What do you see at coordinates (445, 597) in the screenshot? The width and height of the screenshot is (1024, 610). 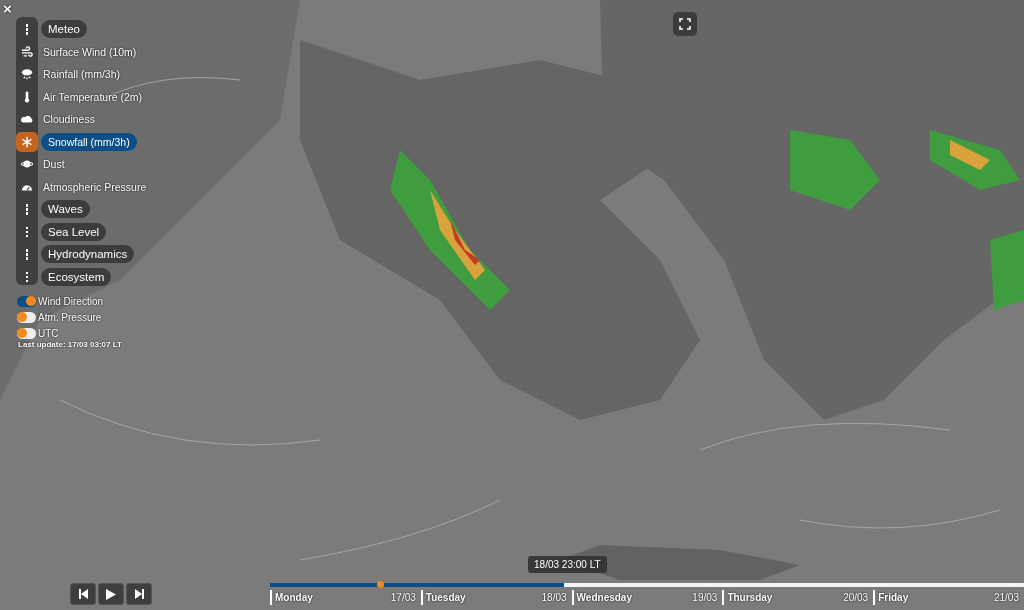 I see `day-label: Tuesday` at bounding box center [445, 597].